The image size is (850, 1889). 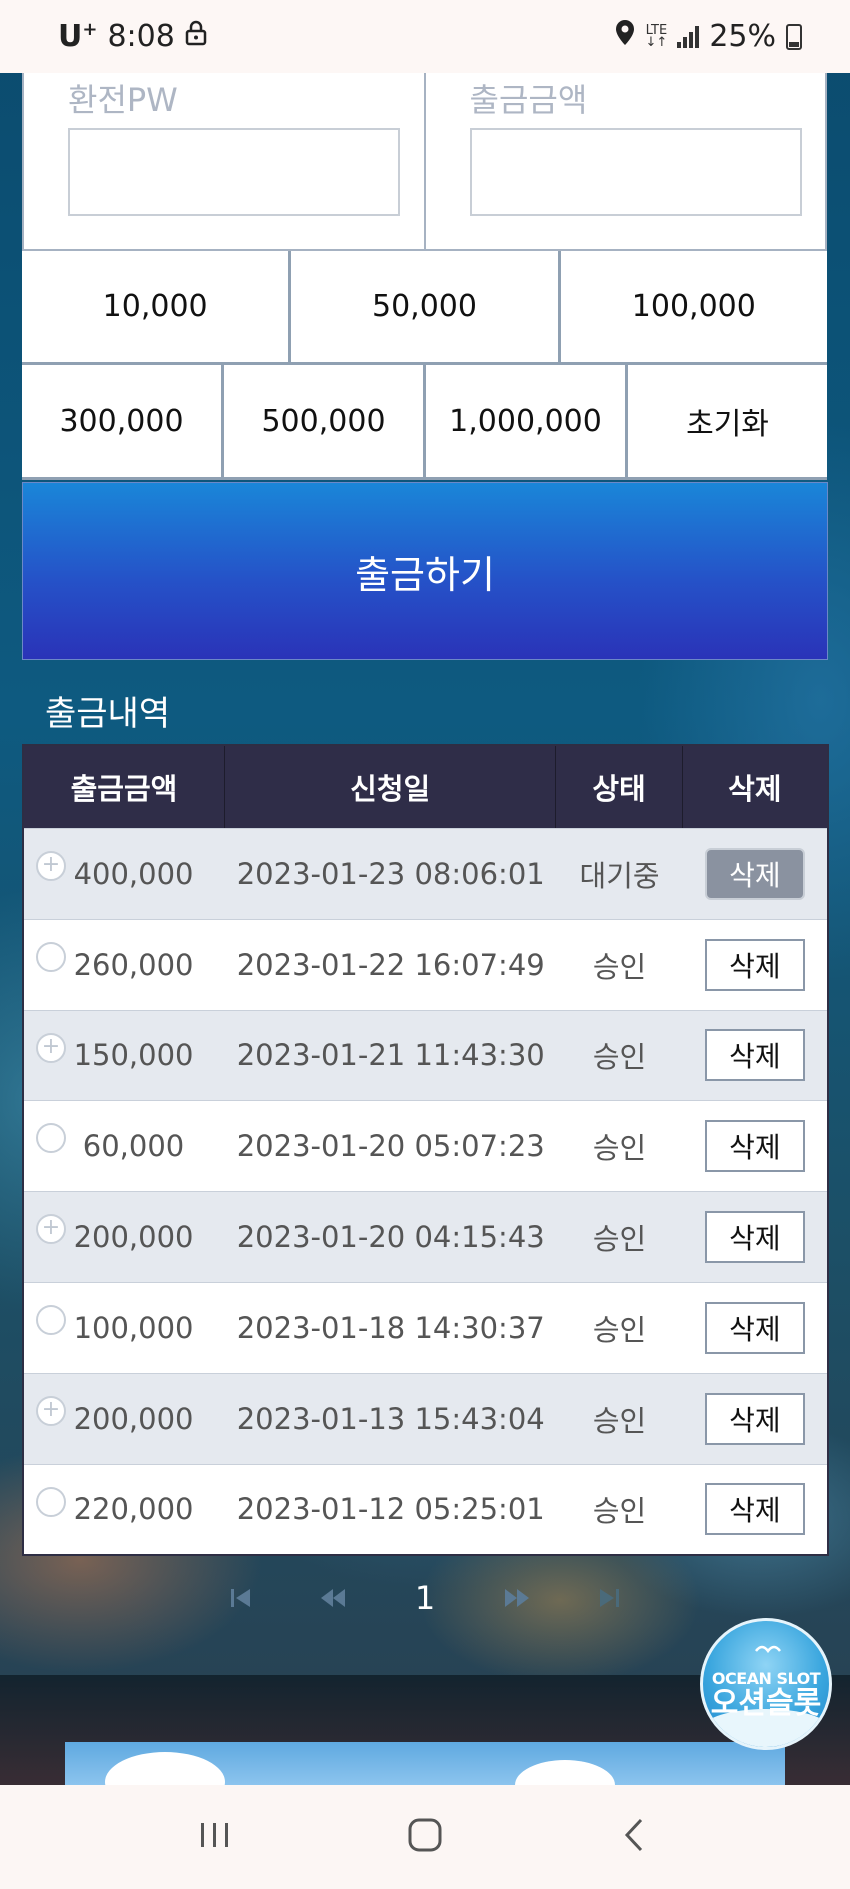 I want to click on table-row: +150,000 2023-01-21 11:43:30 승인 삭제, so click(x=425, y=1055).